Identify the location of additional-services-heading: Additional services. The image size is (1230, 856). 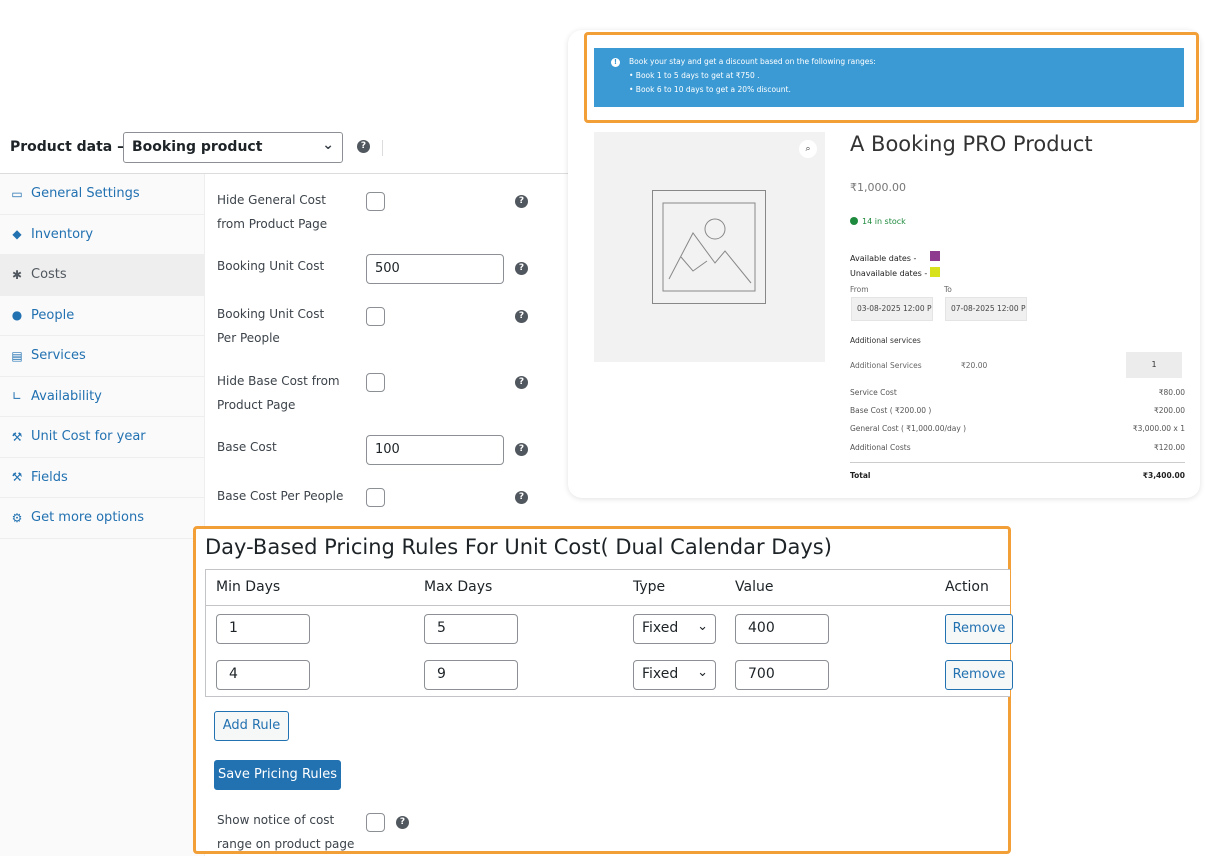
(885, 340).